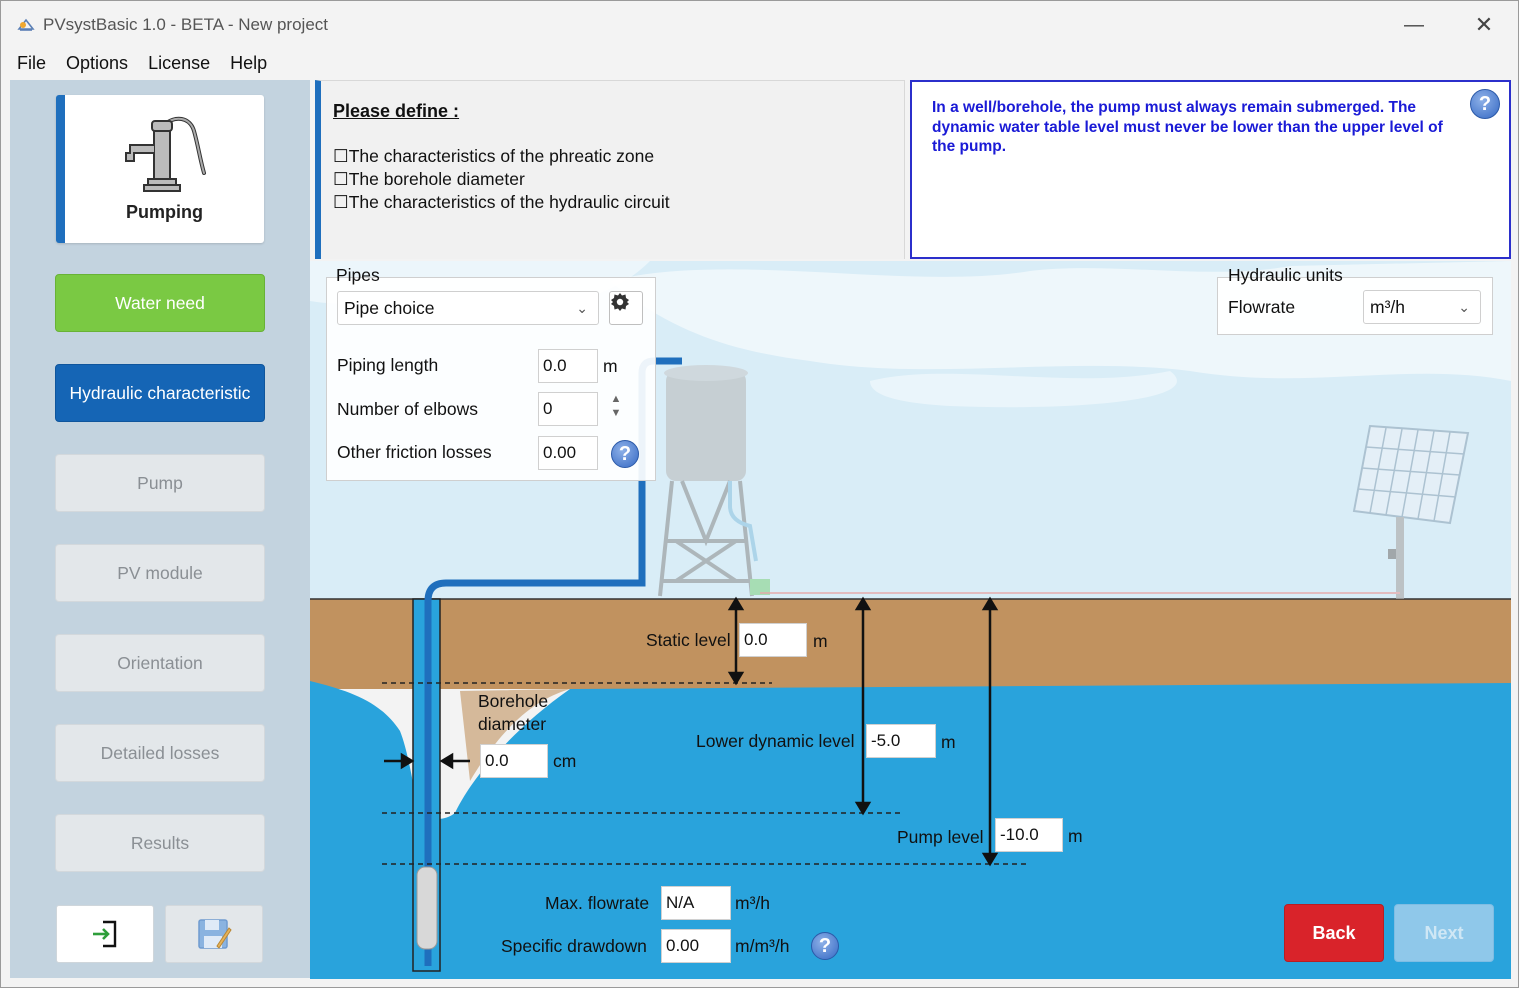  What do you see at coordinates (389, 308) in the screenshot?
I see `pipe-choice-value: Pipe choice` at bounding box center [389, 308].